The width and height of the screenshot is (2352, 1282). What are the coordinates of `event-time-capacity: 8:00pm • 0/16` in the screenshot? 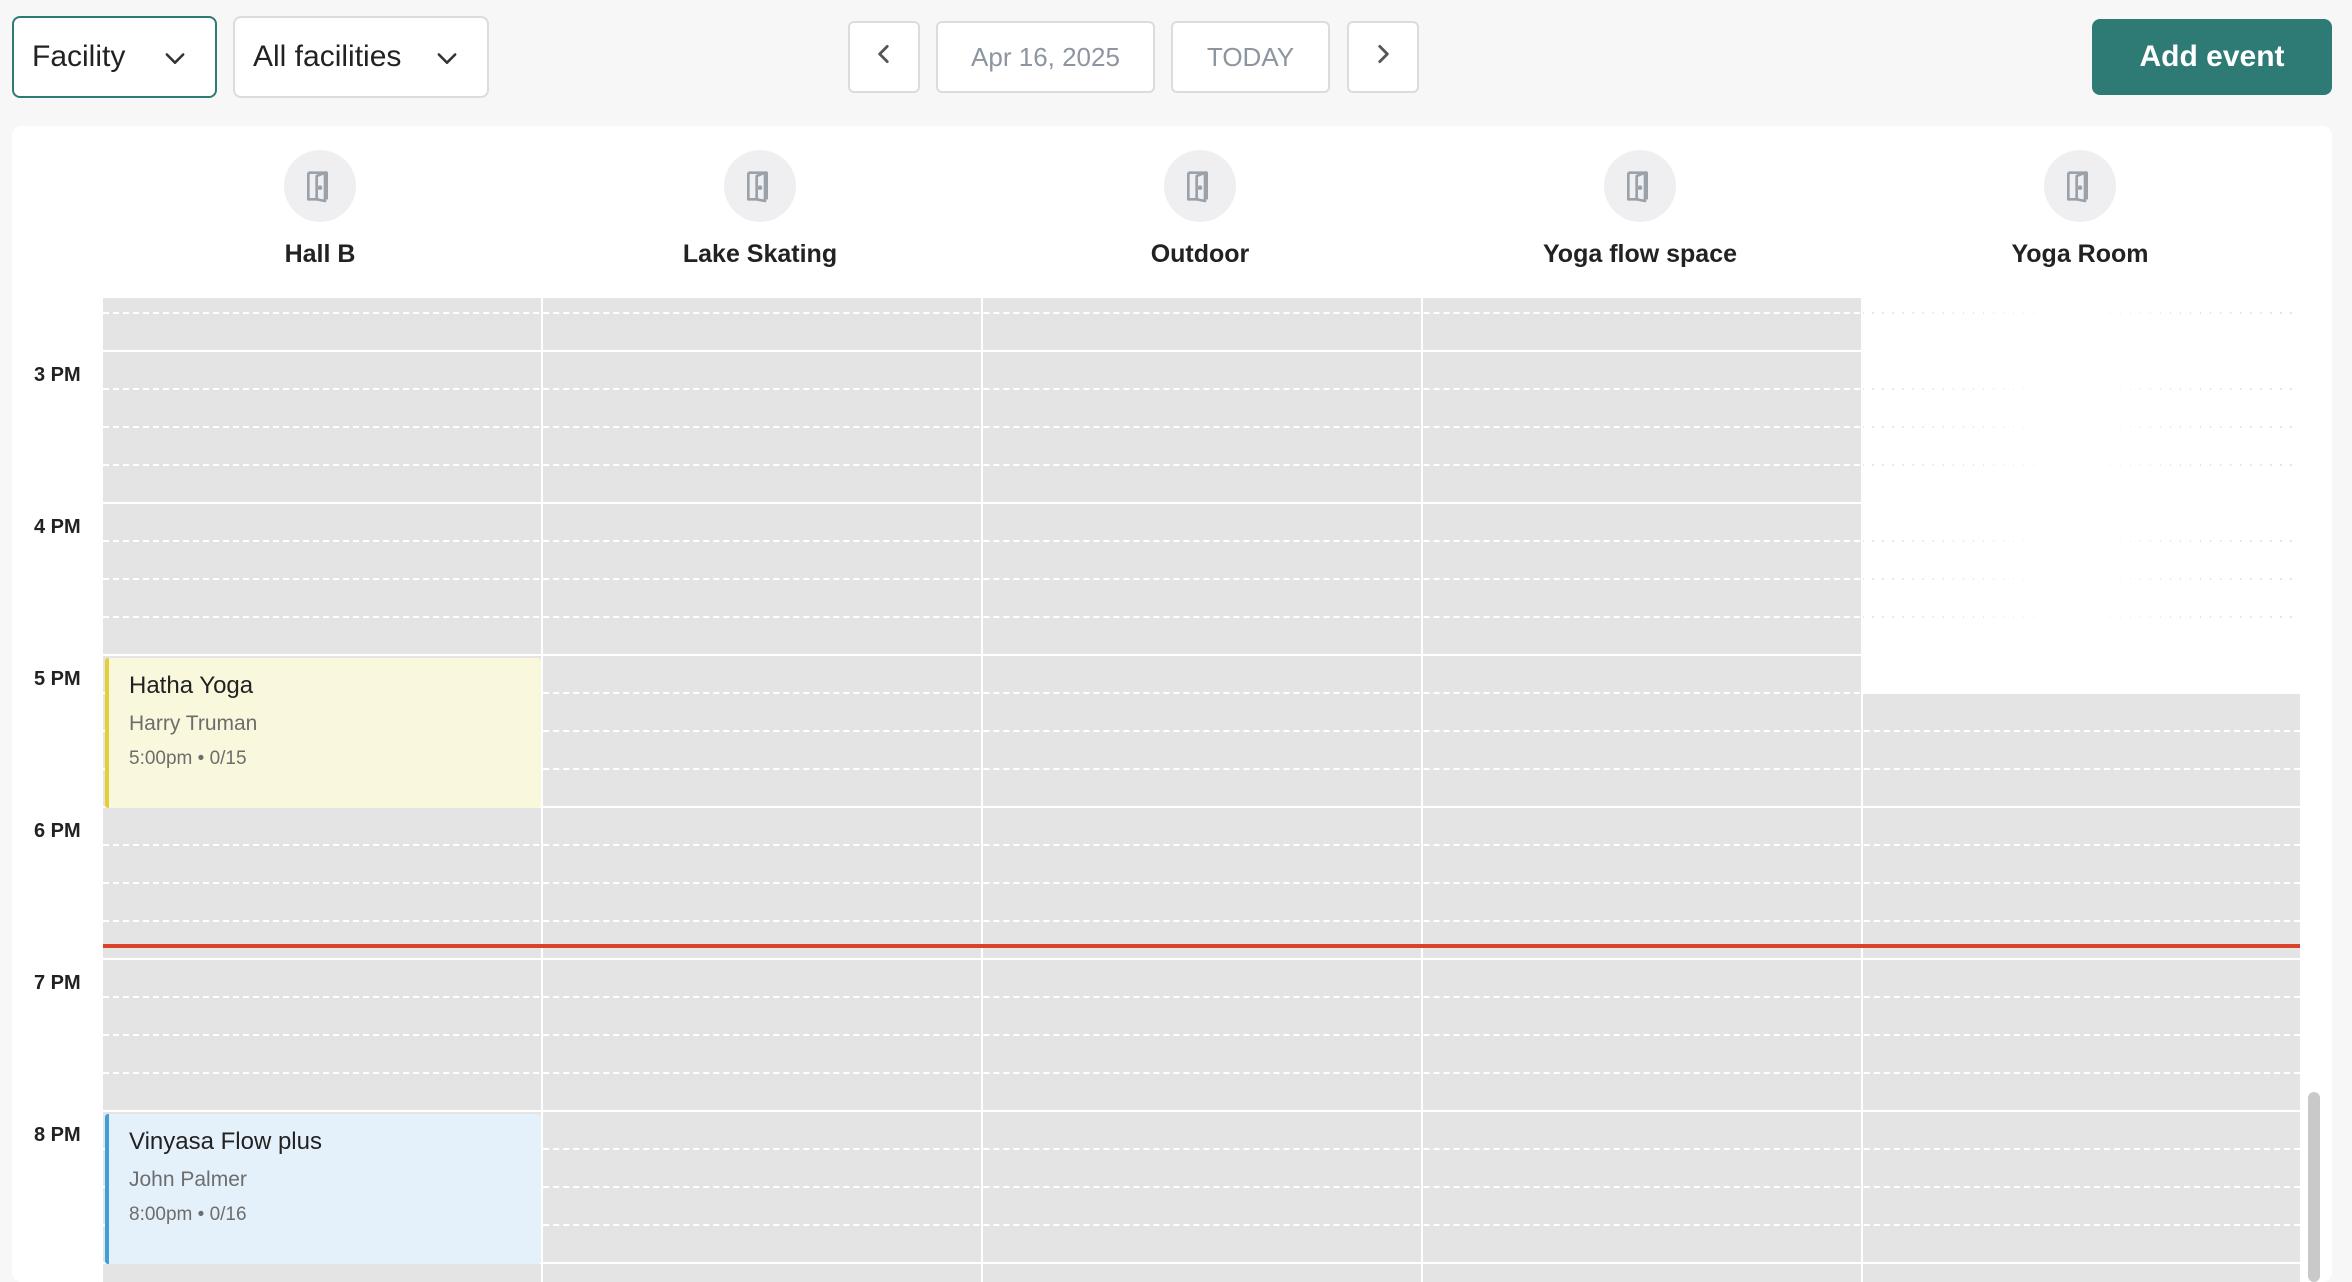 It's located at (188, 1214).